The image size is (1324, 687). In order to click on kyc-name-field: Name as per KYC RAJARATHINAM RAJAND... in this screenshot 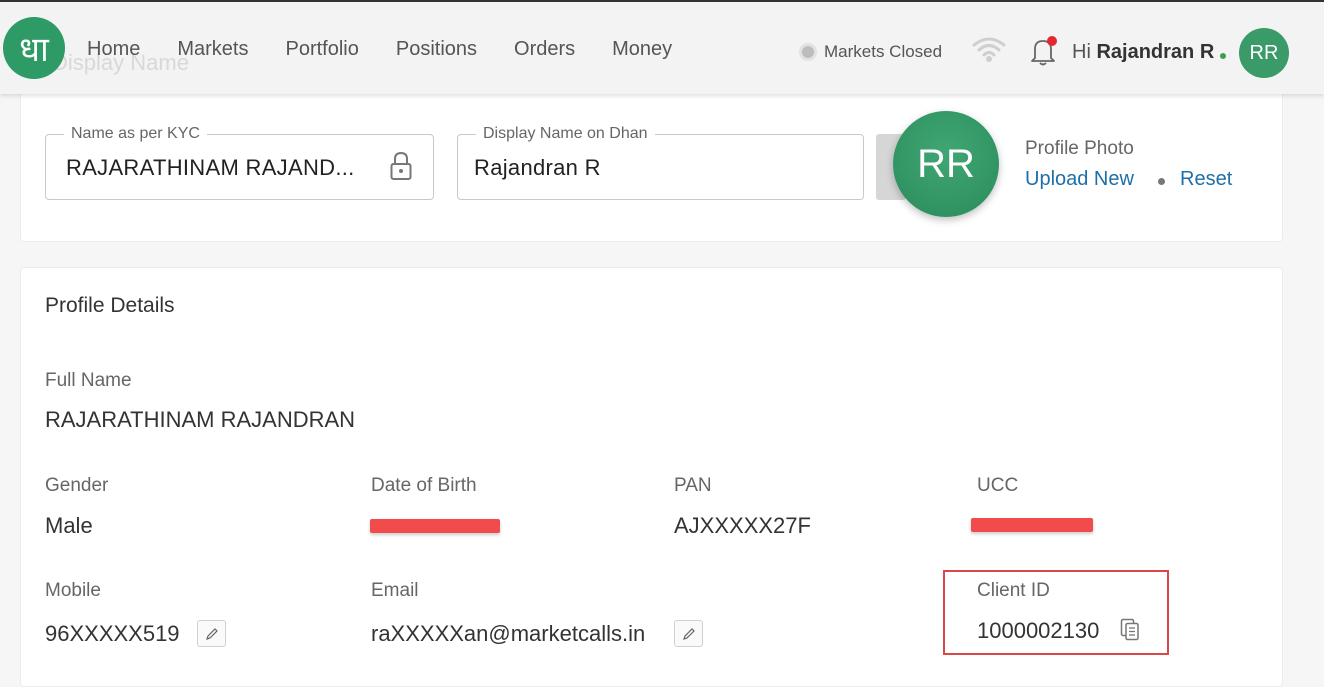, I will do `click(239, 162)`.